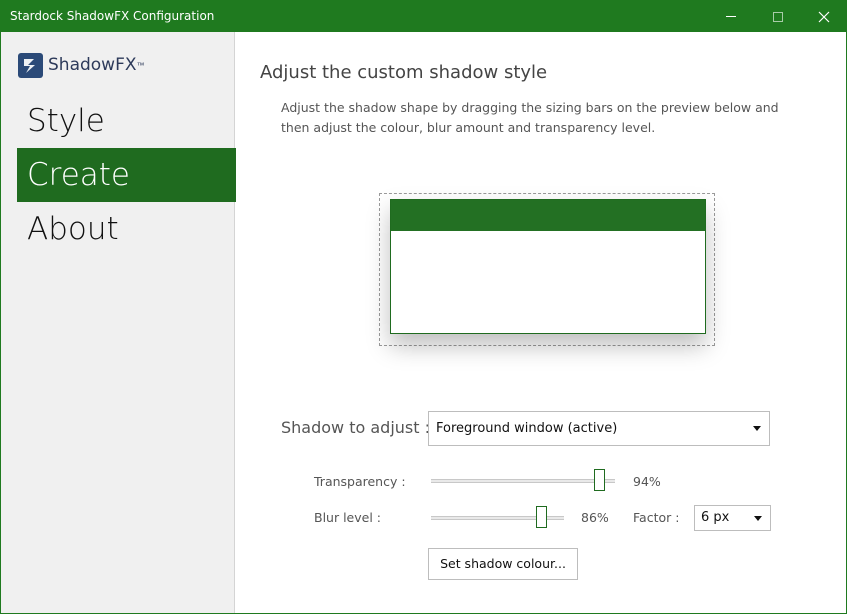 Image resolution: width=847 pixels, height=614 pixels. I want to click on logo-trademark: ™, so click(140, 65).